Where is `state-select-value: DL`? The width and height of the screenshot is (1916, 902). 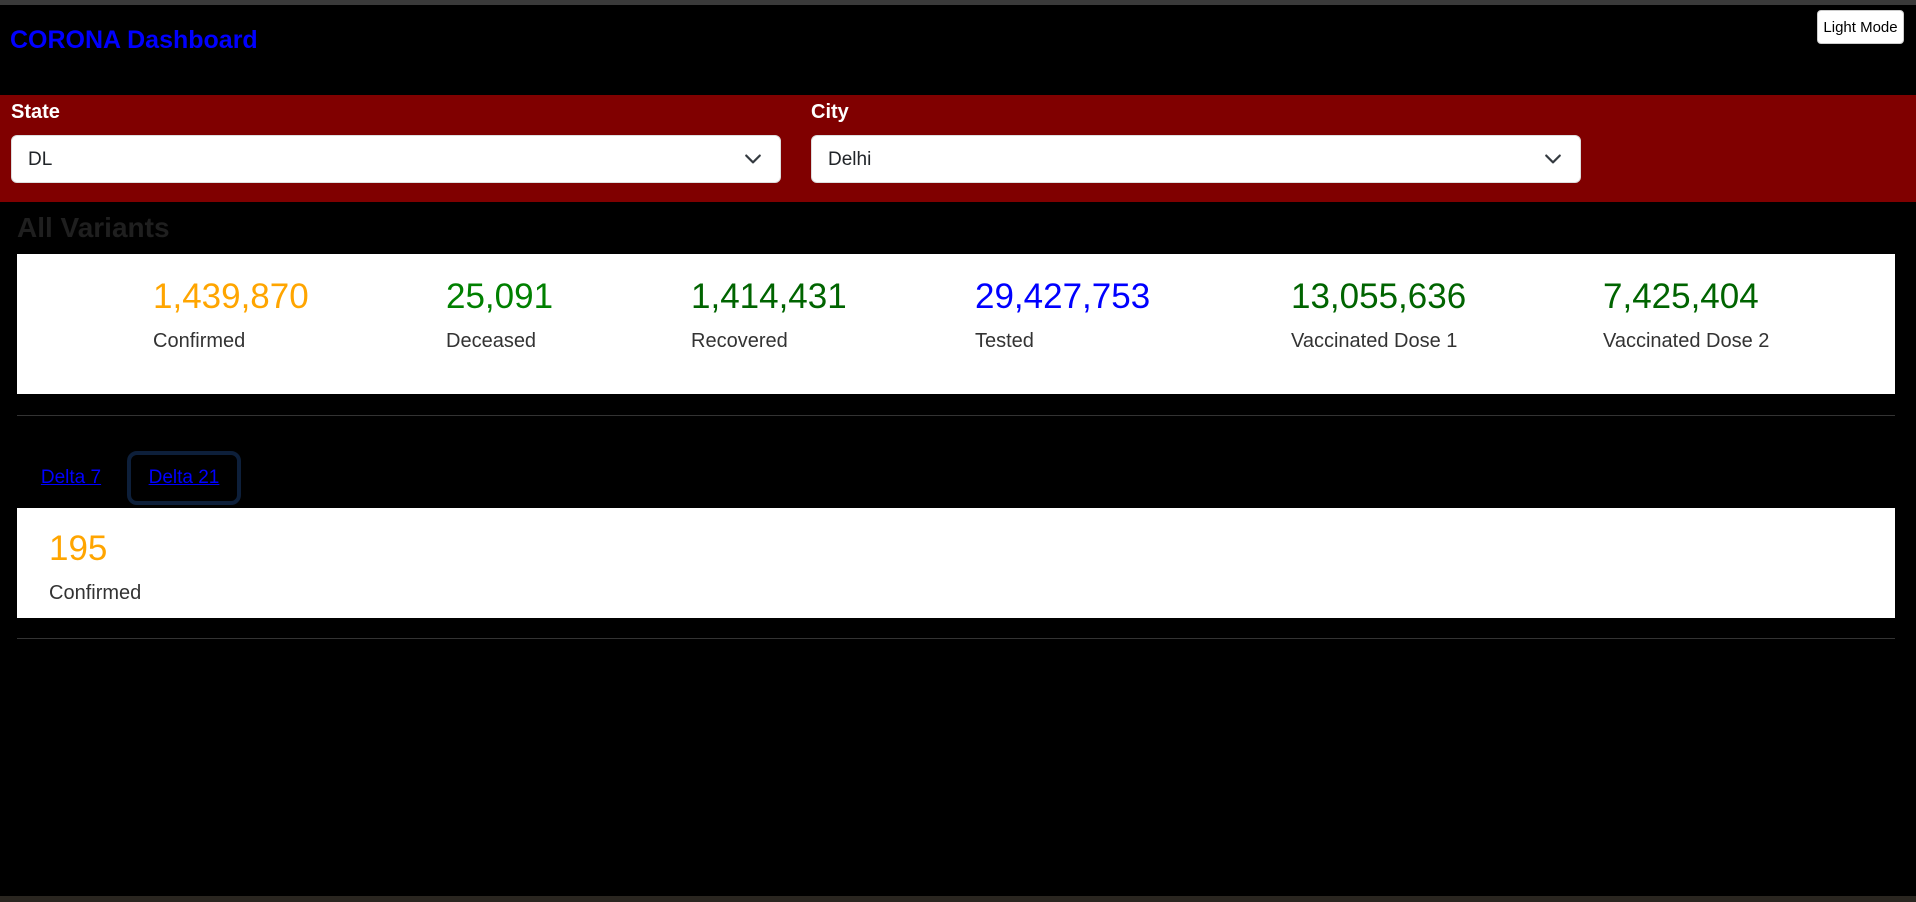 state-select-value: DL is located at coordinates (40, 159).